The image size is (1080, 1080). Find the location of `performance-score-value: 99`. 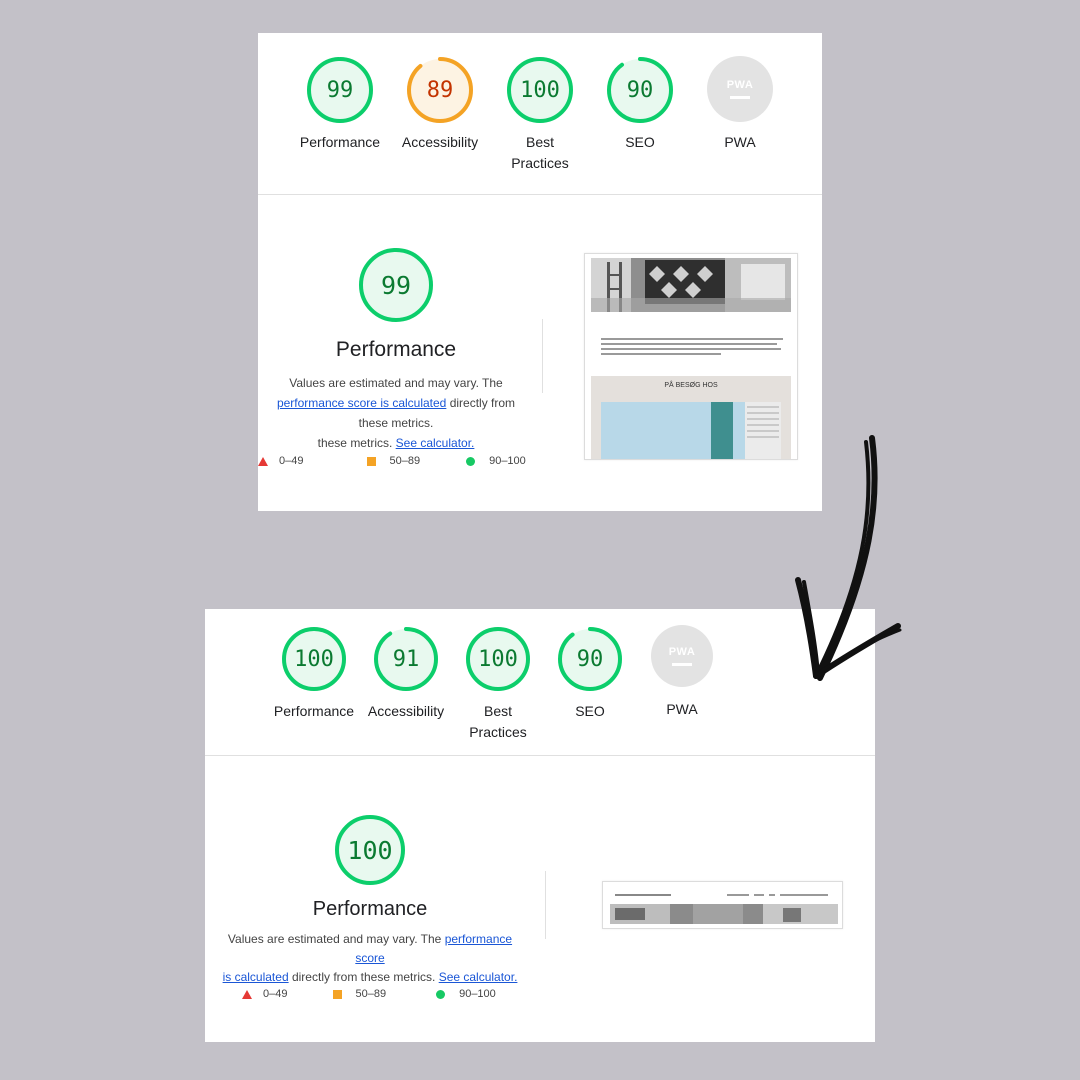

performance-score-value: 99 is located at coordinates (396, 285).